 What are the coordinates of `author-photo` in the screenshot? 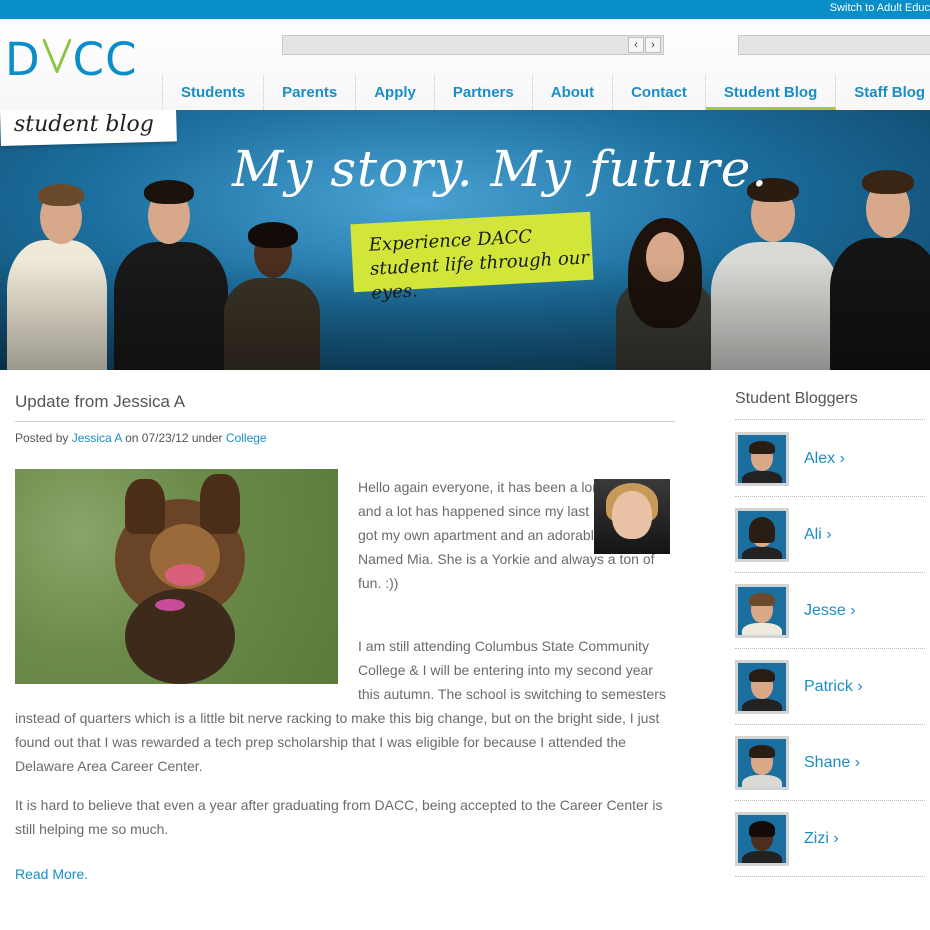 It's located at (632, 516).